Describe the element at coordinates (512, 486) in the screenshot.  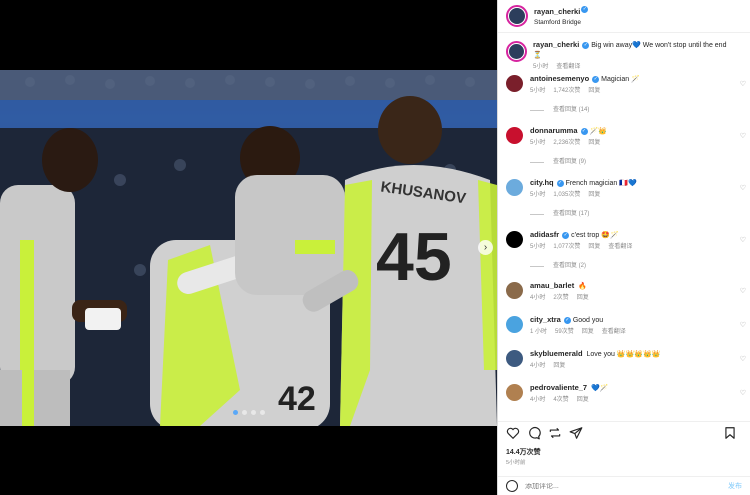
I see `emoji-icon` at that location.